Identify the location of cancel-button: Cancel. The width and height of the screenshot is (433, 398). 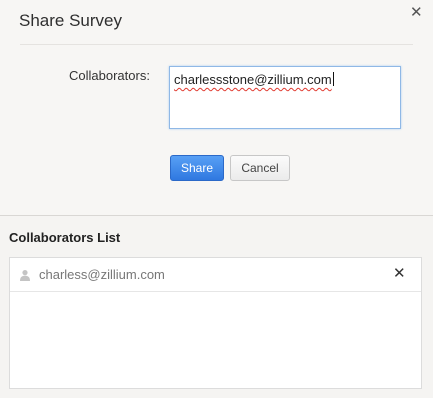
(260, 168).